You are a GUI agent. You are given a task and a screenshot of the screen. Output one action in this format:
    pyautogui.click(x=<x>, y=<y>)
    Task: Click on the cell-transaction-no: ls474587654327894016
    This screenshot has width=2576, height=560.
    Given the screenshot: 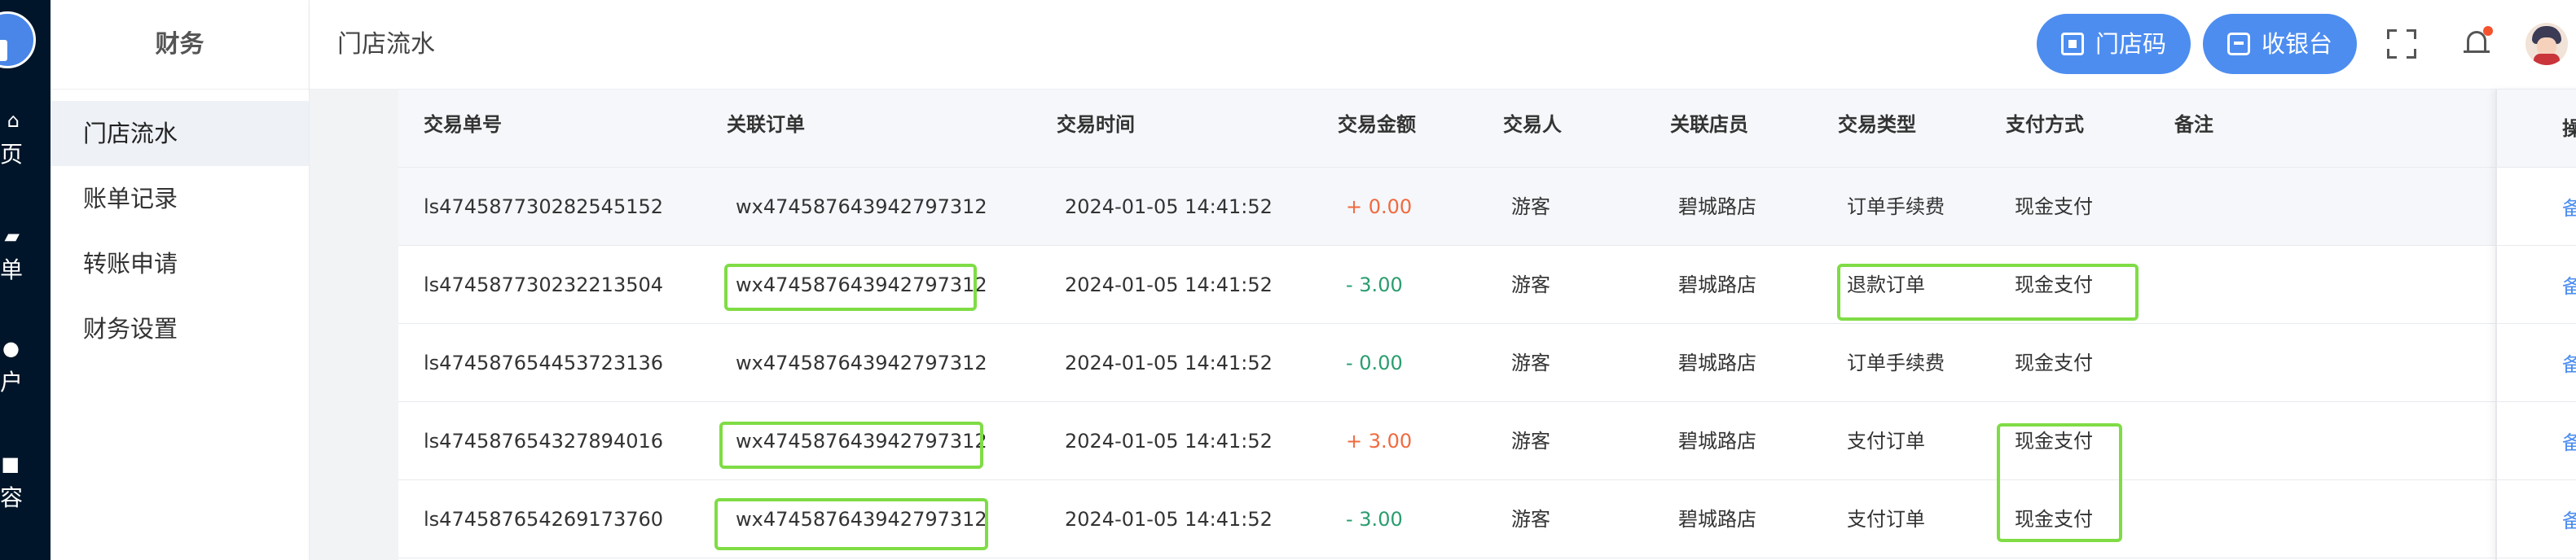 What is the action you would take?
    pyautogui.click(x=544, y=441)
    